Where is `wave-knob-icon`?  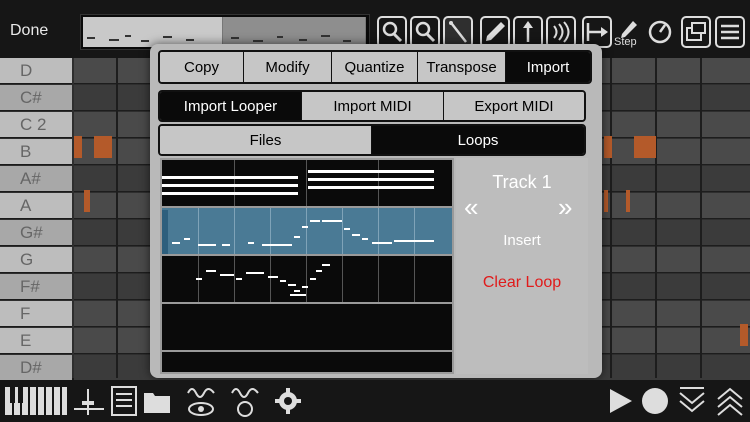
wave-knob-icon is located at coordinates (245, 401).